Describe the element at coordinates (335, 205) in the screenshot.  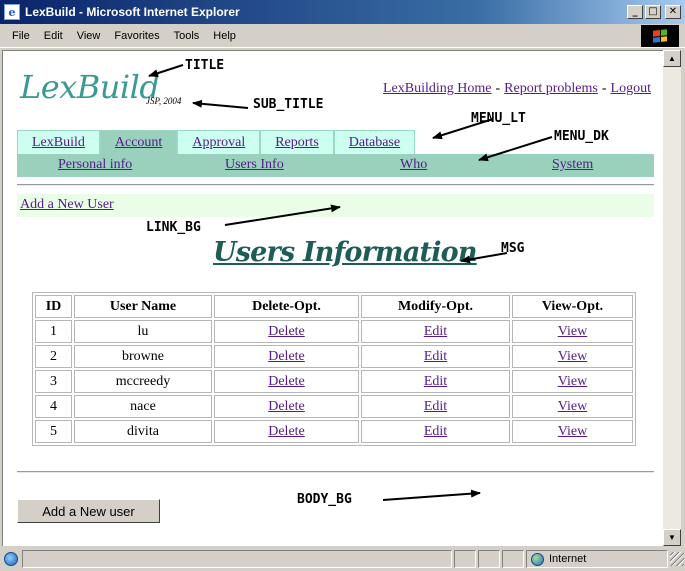
I see `link-bg: Add a New User` at that location.